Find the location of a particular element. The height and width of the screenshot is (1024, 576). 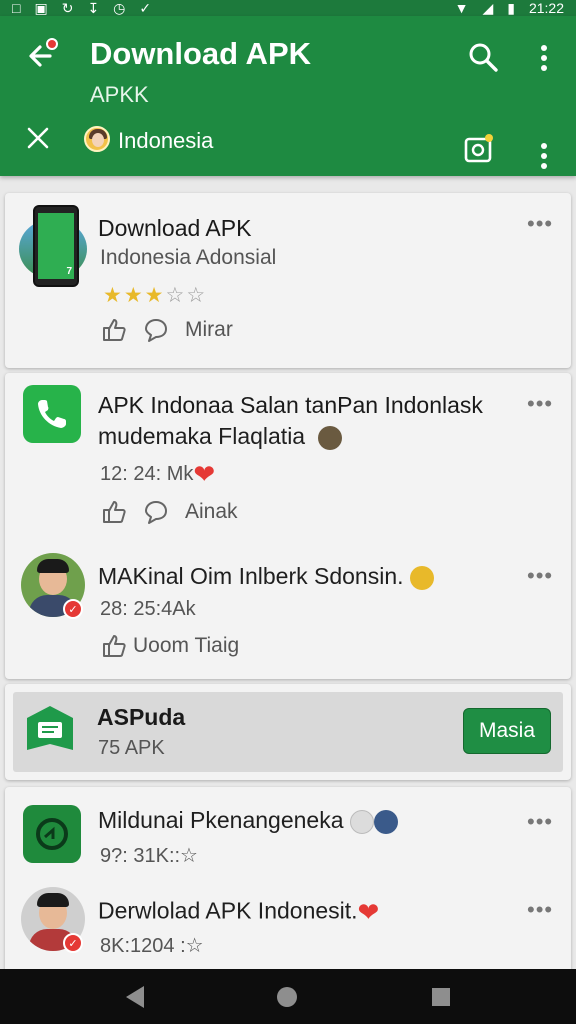

card-subtitle: 75 APK is located at coordinates (131, 748).